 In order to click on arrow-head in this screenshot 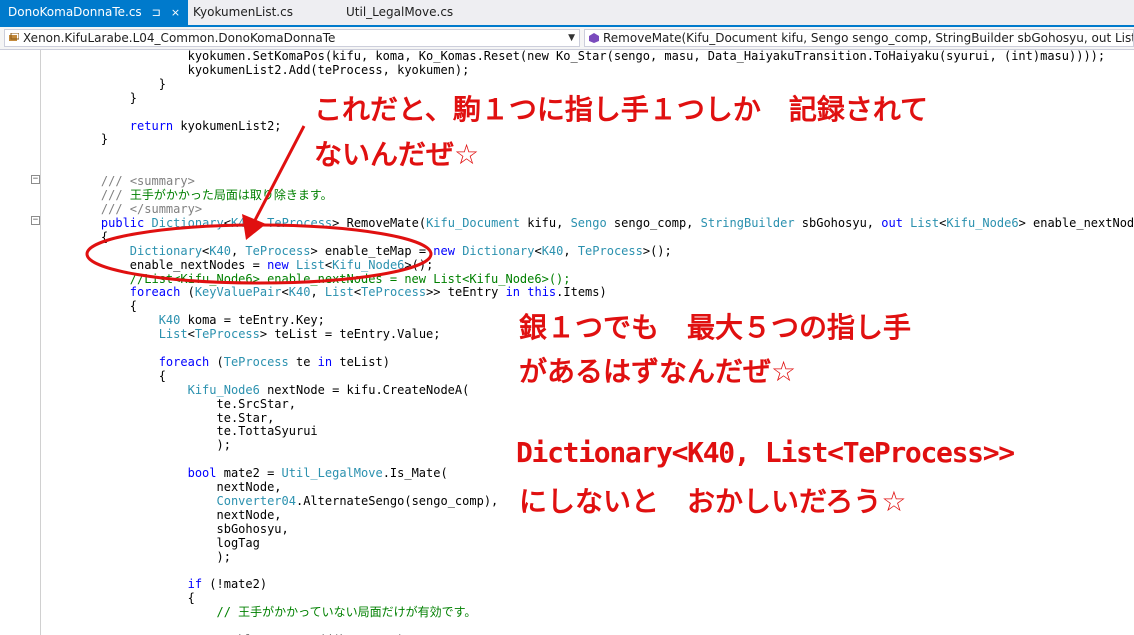, I will do `click(254, 227)`.